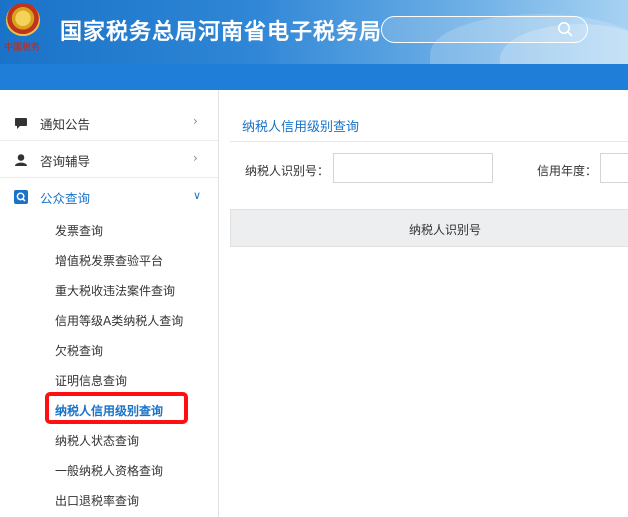 This screenshot has height=517, width=628. I want to click on taxpayer-id-input, so click(413, 168).